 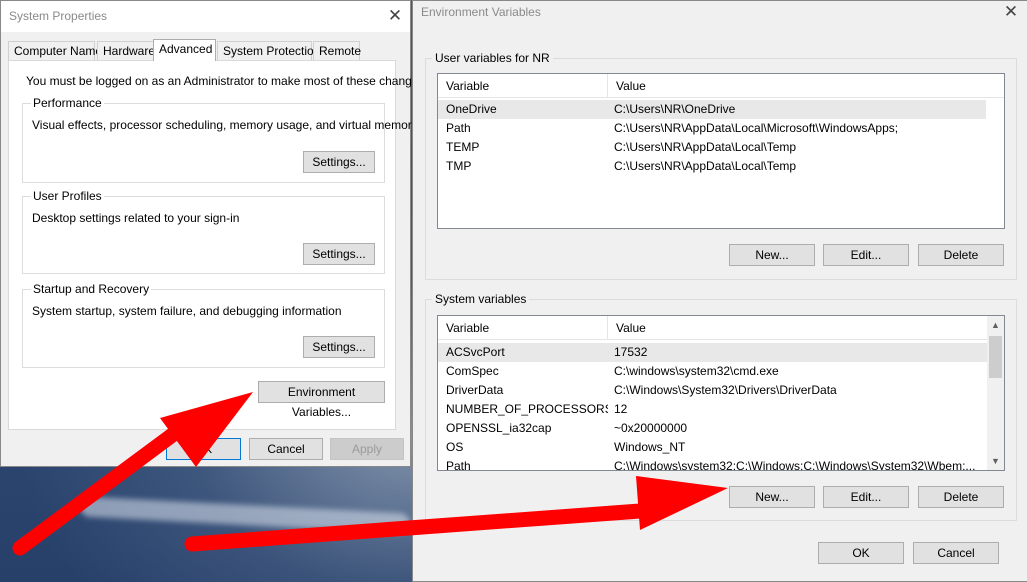 What do you see at coordinates (67, 103) in the screenshot?
I see `performance-label: Performance` at bounding box center [67, 103].